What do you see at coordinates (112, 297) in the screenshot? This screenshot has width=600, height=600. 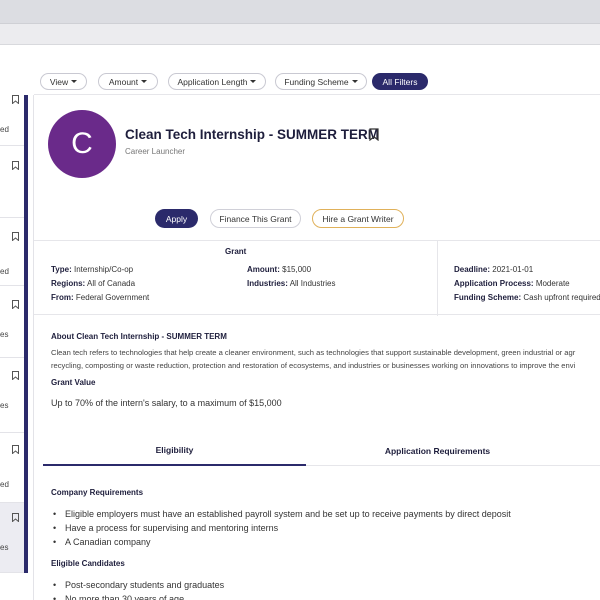 I see `from-value: Federal Government` at bounding box center [112, 297].